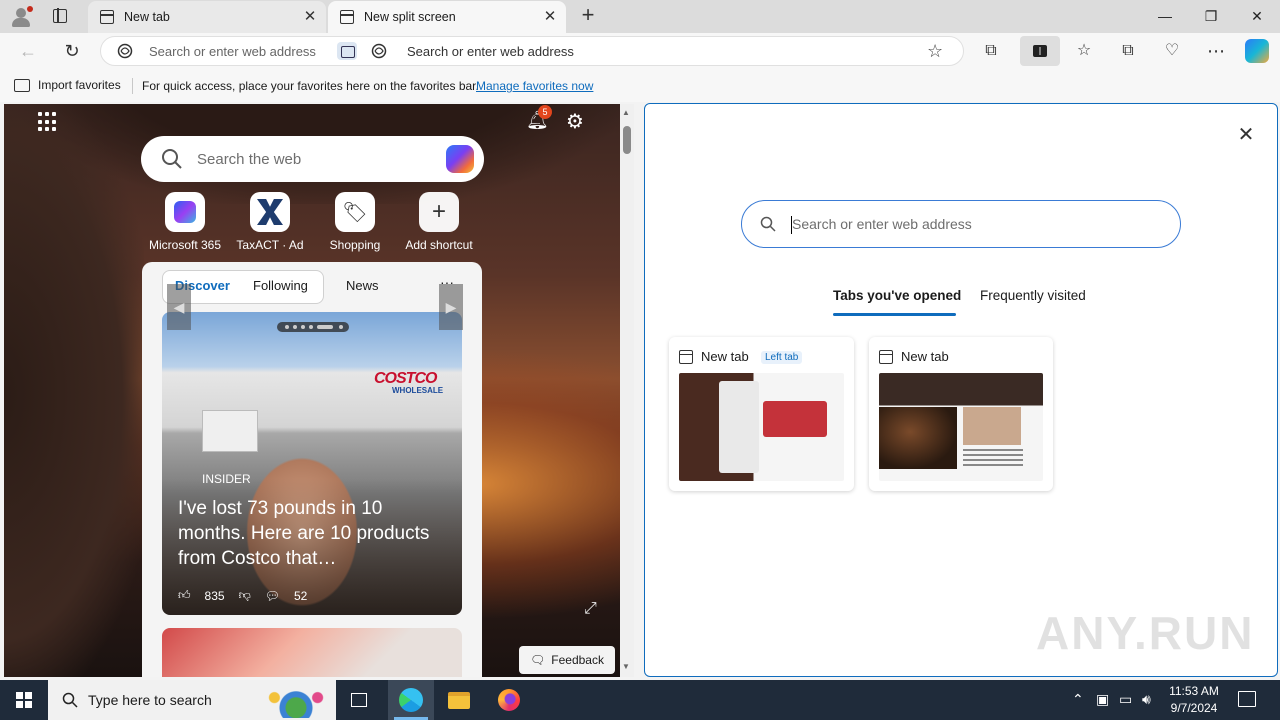  Describe the element at coordinates (355, 212) in the screenshot. I see `tag-icon: 🏷︎` at that location.